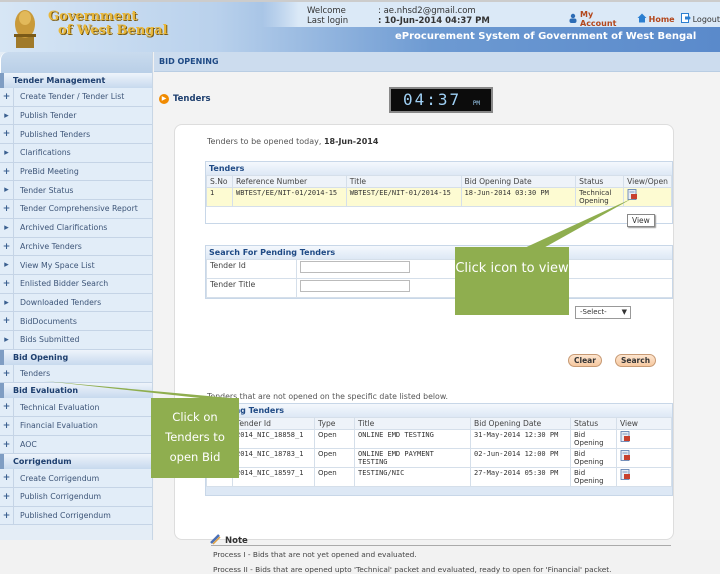 The width and height of the screenshot is (720, 574). Describe the element at coordinates (59, 426) in the screenshot. I see `sidebar-item-label: Financial Evaluation` at that location.